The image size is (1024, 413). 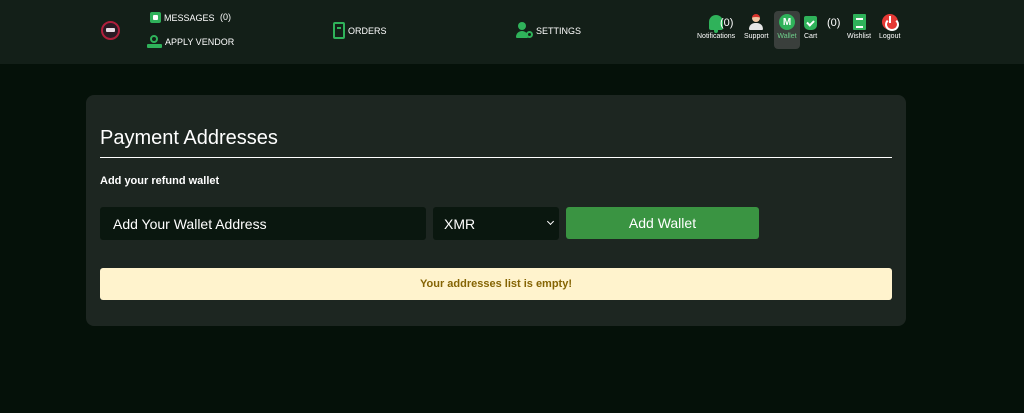 I want to click on page-title: Payment Addresses, so click(x=189, y=138).